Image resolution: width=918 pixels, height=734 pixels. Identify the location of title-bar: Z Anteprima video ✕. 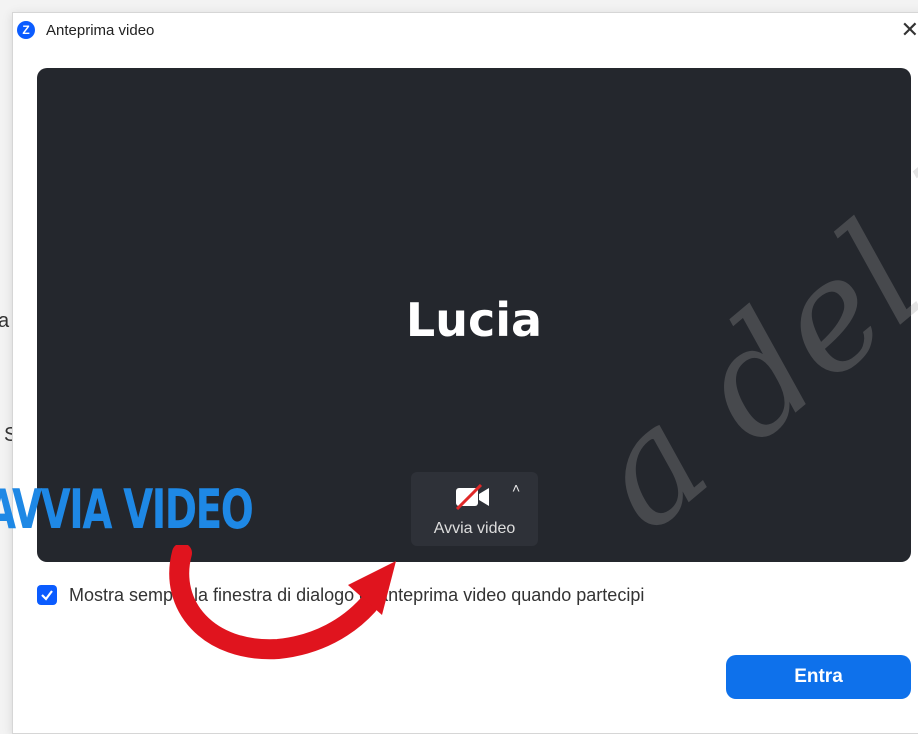
(465, 30).